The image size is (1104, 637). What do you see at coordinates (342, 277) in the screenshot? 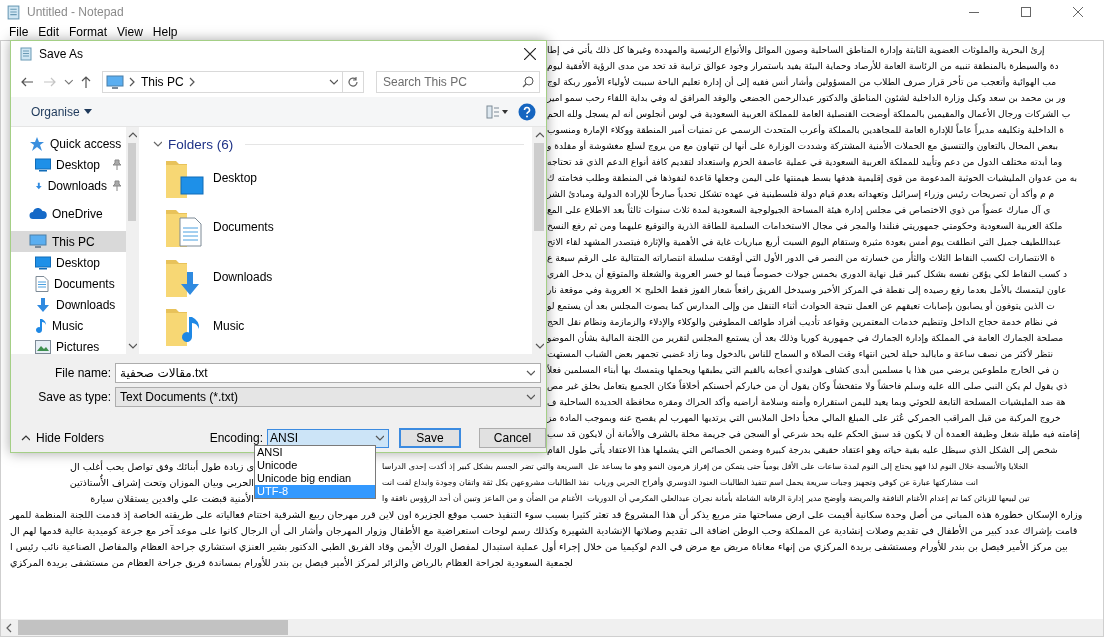
I see `folder-item: Downloads` at bounding box center [342, 277].